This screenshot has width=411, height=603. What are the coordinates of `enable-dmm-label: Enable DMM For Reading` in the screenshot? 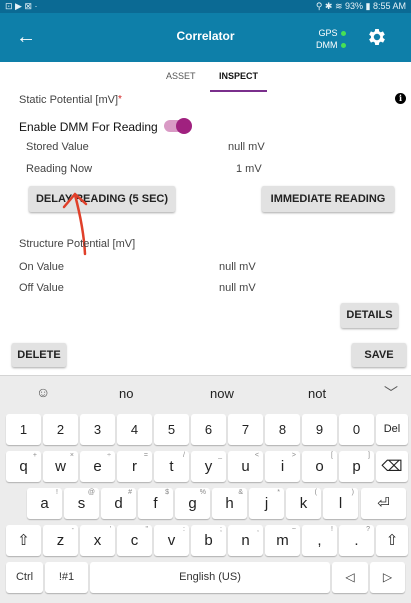 It's located at (88, 127).